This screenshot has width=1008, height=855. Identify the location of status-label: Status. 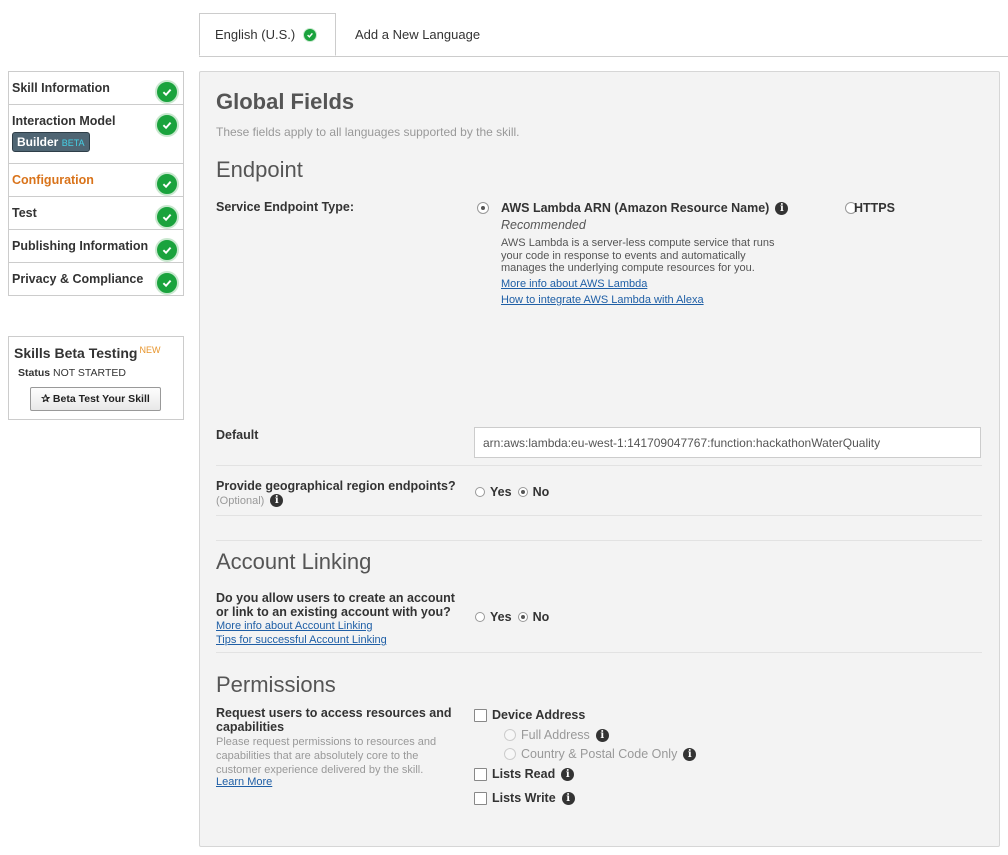
(34, 373).